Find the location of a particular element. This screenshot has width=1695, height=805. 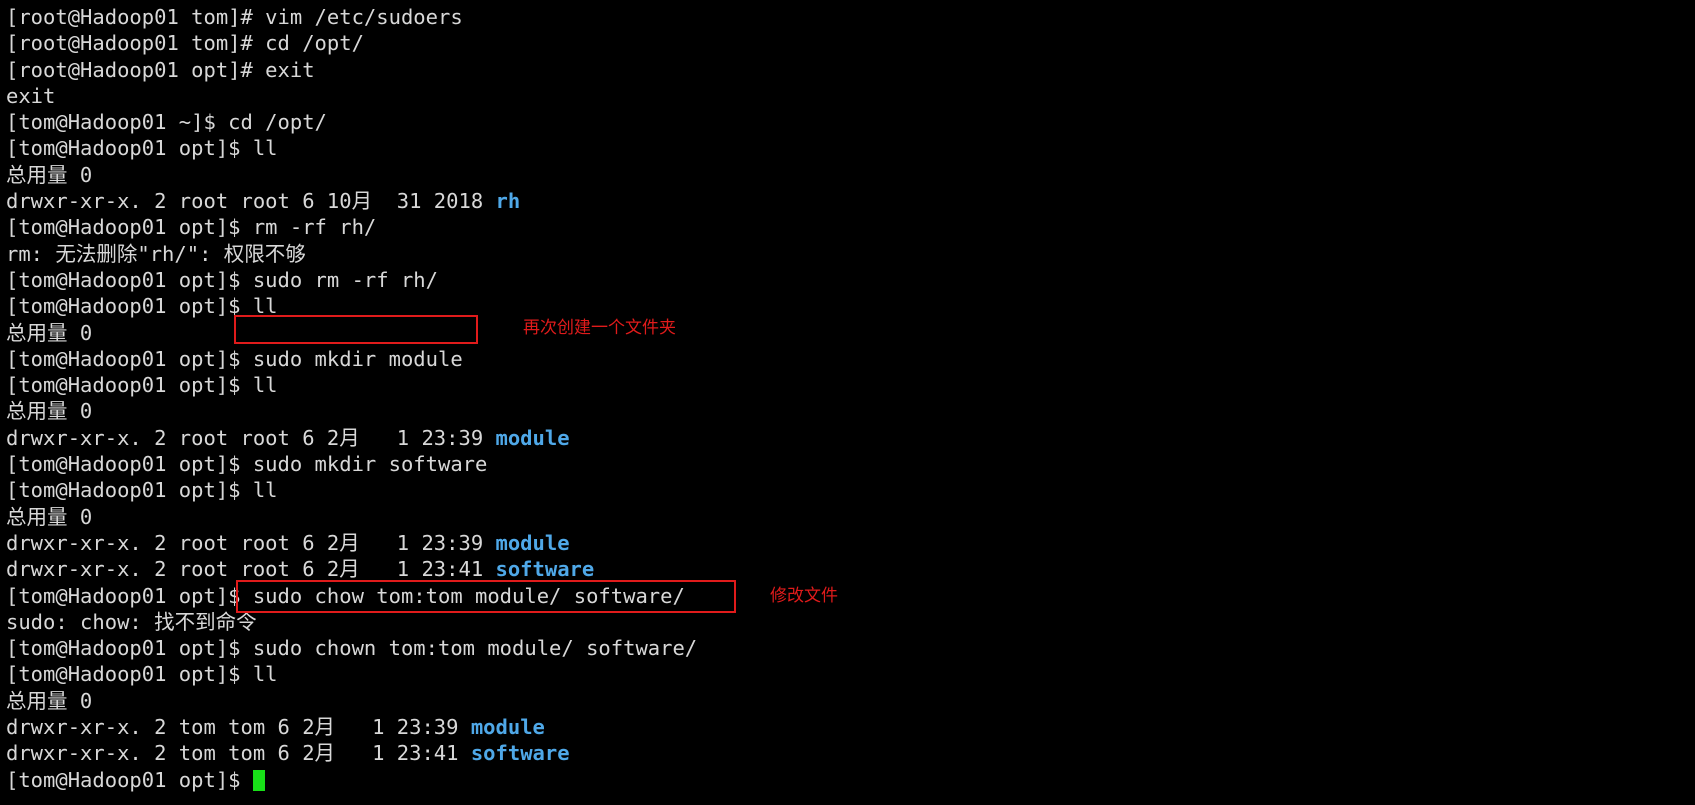

terminal-line-highlighted-mkdir: [tom@Hadoop01 opt]$ sudo mkdir module is located at coordinates (850, 359).